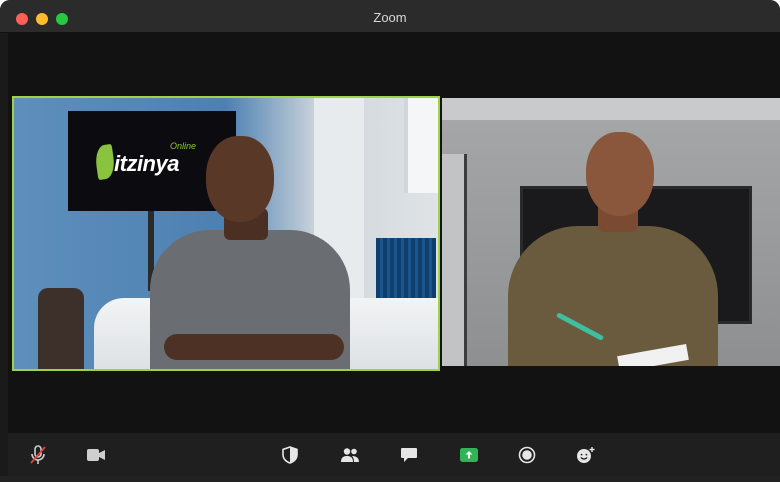  Describe the element at coordinates (105, 162) in the screenshot. I see `leaf-icon` at that location.